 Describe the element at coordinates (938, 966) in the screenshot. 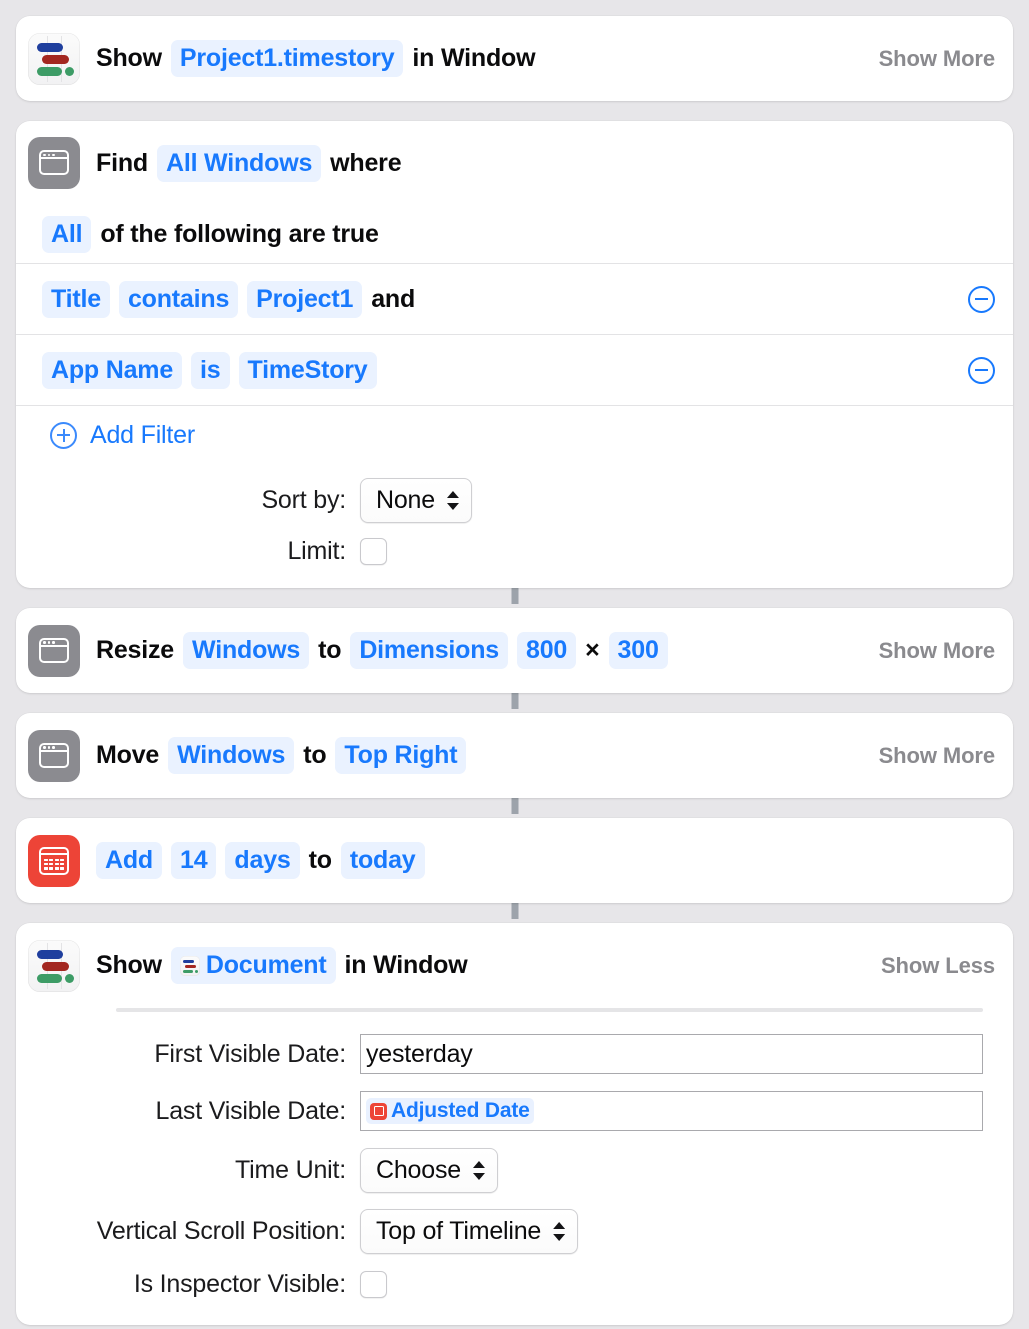

I see `show-less-toggle: Show Less` at that location.